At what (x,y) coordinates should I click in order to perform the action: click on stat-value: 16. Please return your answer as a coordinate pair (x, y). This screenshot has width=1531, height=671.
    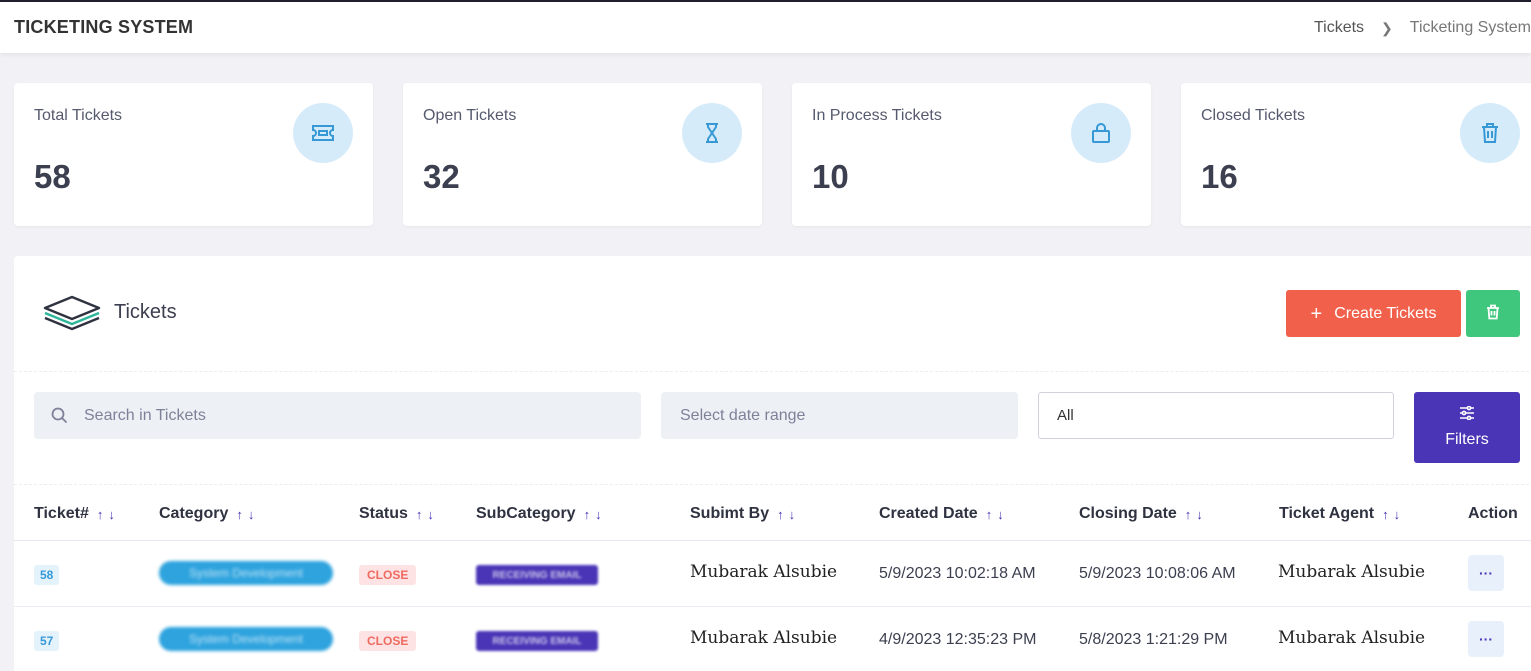
    Looking at the image, I should click on (1219, 176).